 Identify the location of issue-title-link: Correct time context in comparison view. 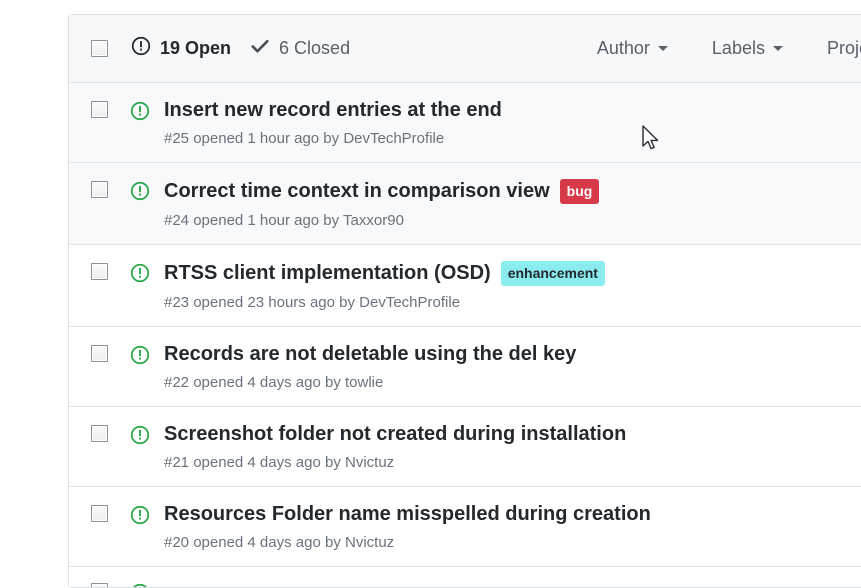
(357, 191).